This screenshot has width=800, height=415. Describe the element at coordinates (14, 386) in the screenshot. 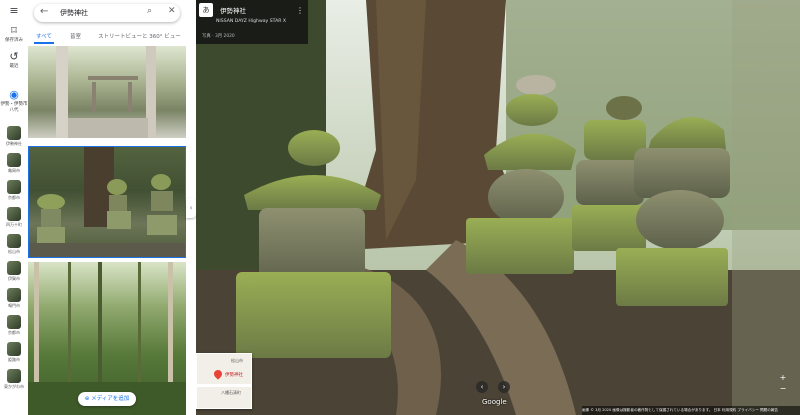

I see `place-label: 東かがわ市` at that location.